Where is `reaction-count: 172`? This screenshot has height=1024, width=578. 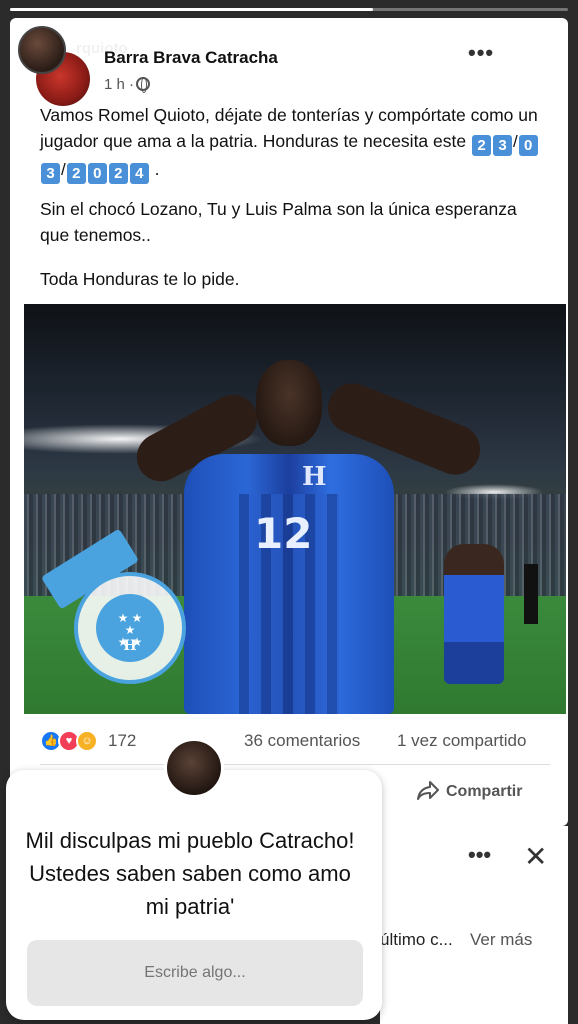 reaction-count: 172 is located at coordinates (122, 740).